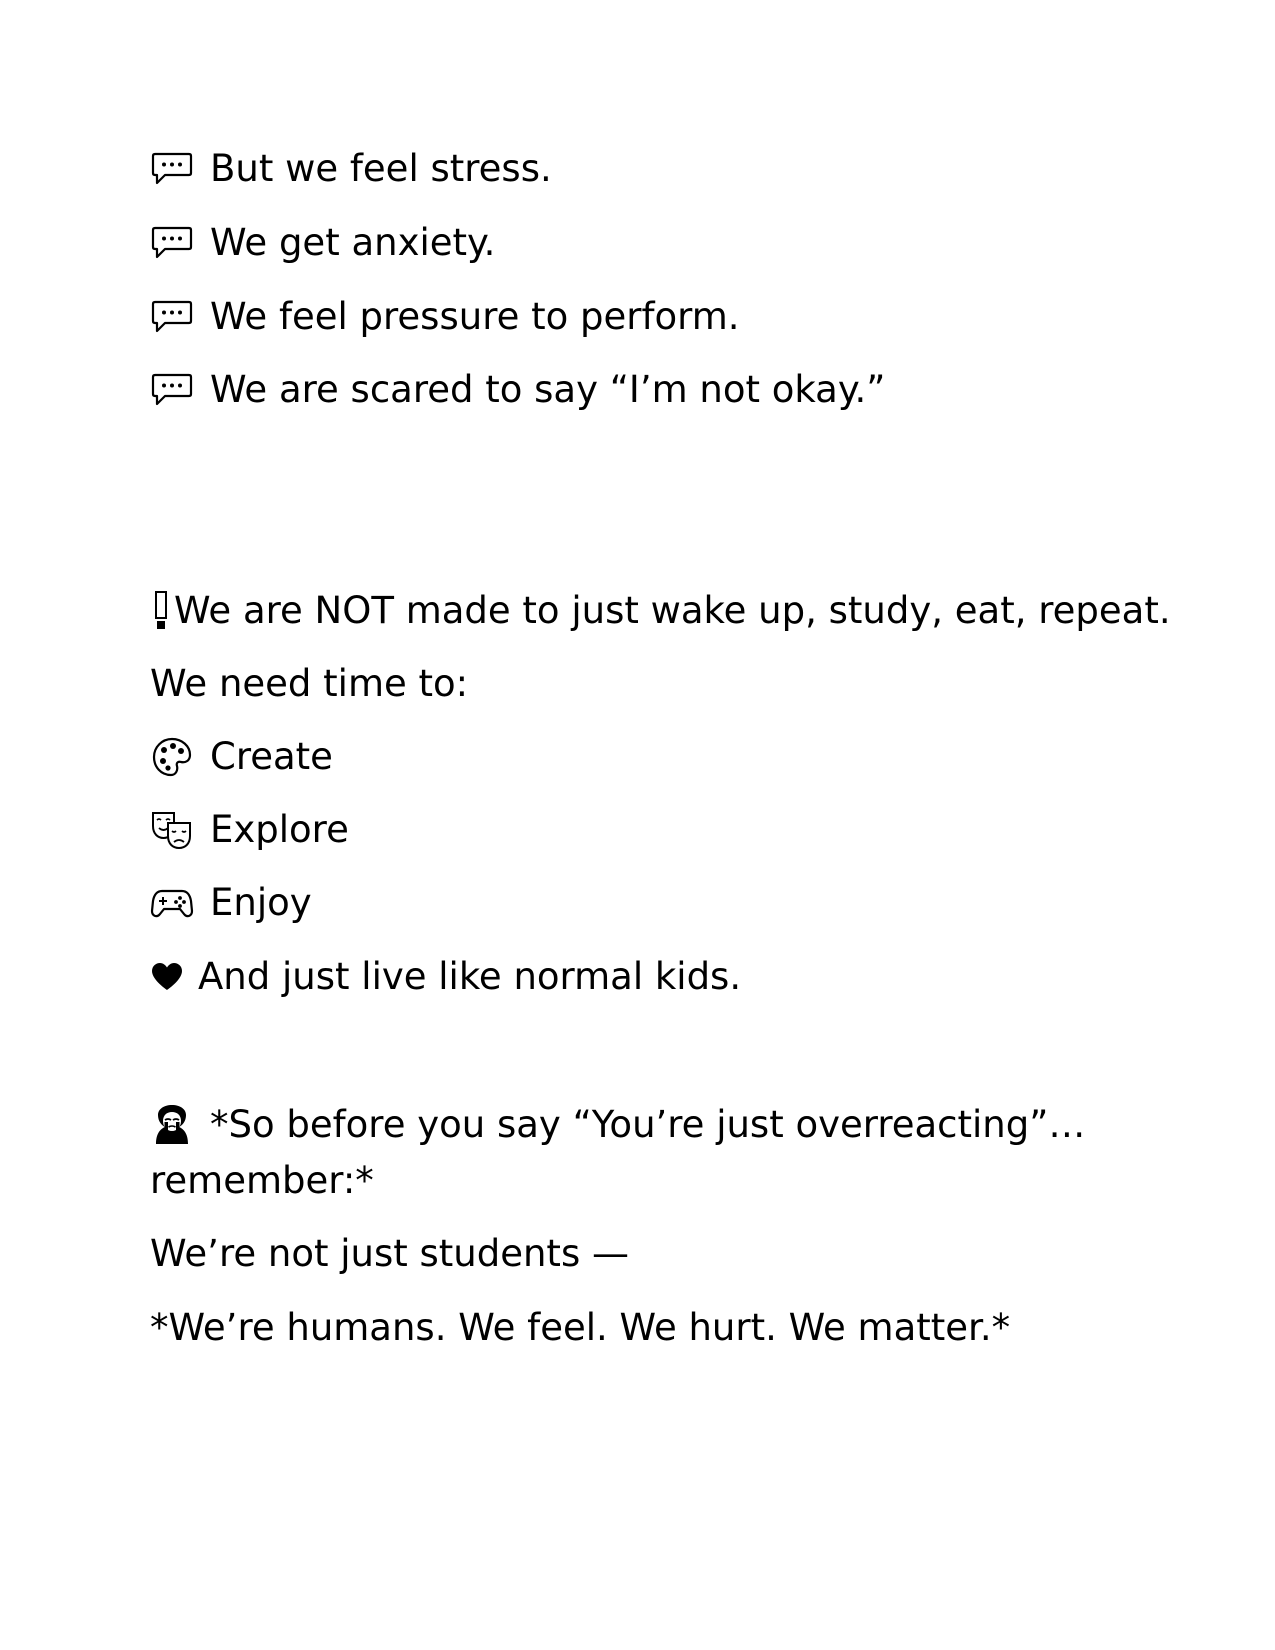 The image size is (1275, 1650). What do you see at coordinates (470, 976) in the screenshot?
I see `item-text: And just live like normal kids.` at bounding box center [470, 976].